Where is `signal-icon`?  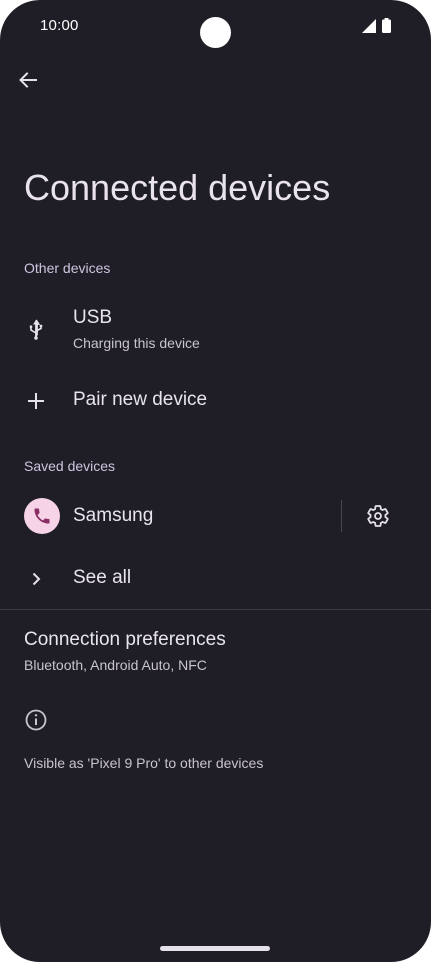 signal-icon is located at coordinates (369, 25).